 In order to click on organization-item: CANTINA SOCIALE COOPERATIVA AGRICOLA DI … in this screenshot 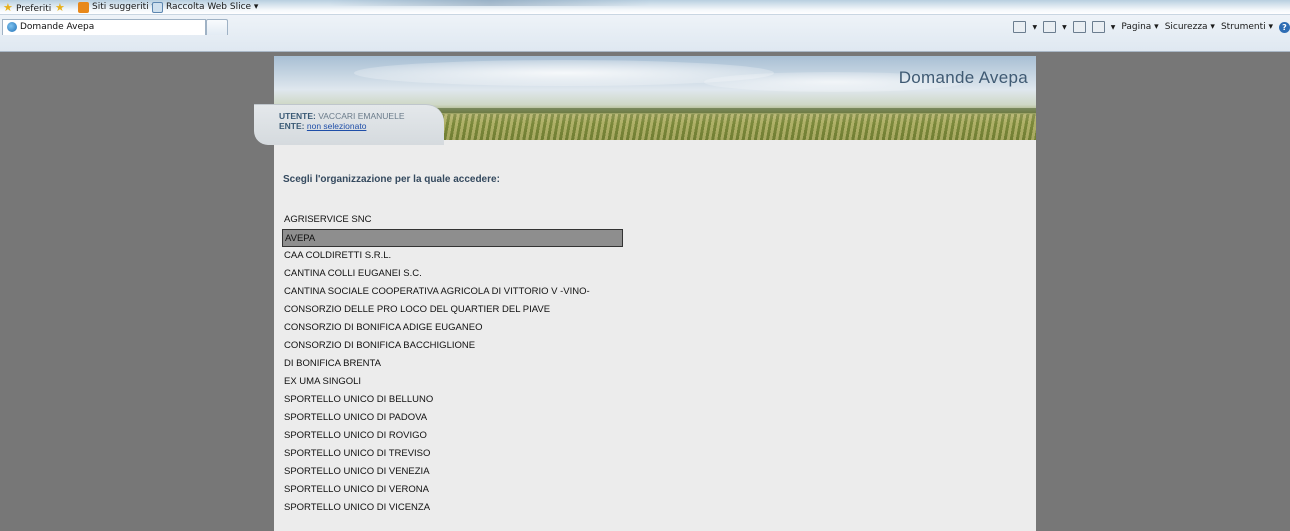, I will do `click(452, 292)`.